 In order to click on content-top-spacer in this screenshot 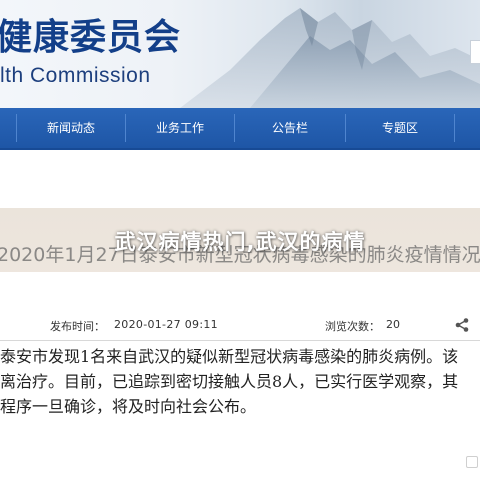, I will do `click(240, 179)`.